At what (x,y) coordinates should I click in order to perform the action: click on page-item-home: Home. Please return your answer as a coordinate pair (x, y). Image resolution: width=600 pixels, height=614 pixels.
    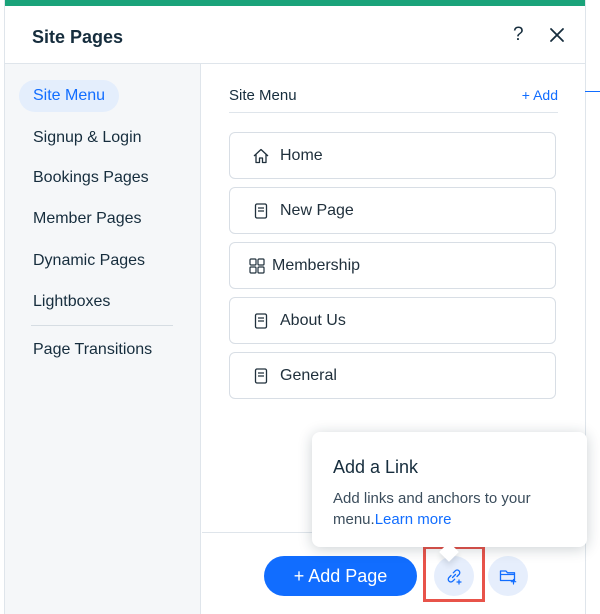
    Looking at the image, I should click on (392, 155).